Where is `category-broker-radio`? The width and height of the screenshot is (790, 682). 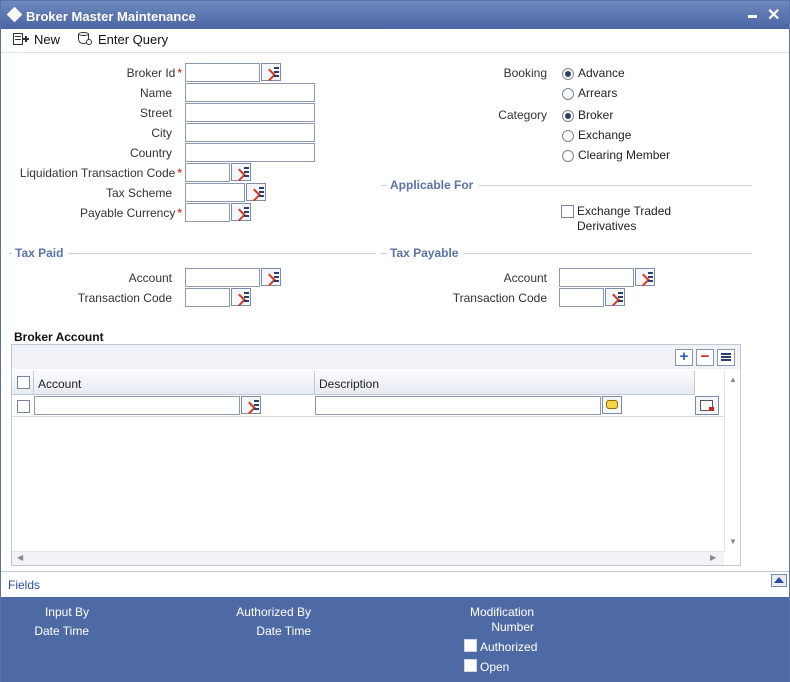
category-broker-radio is located at coordinates (568, 116).